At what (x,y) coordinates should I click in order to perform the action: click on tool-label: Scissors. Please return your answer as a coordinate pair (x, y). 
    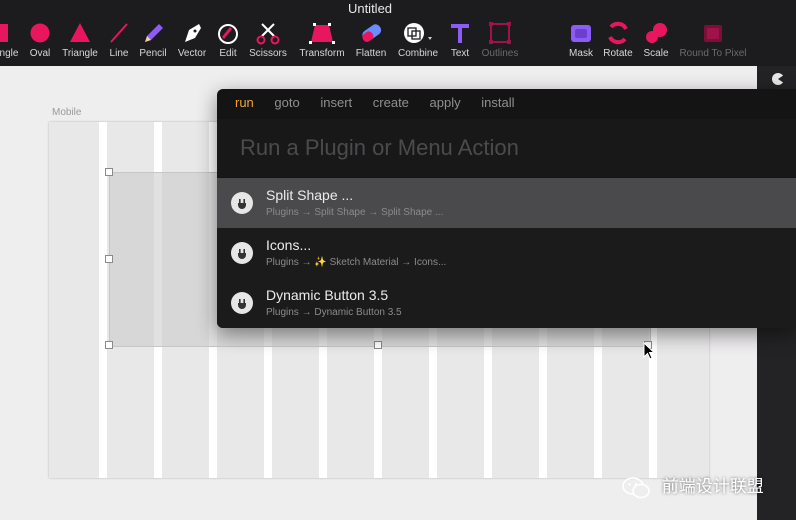
    Looking at the image, I should click on (268, 53).